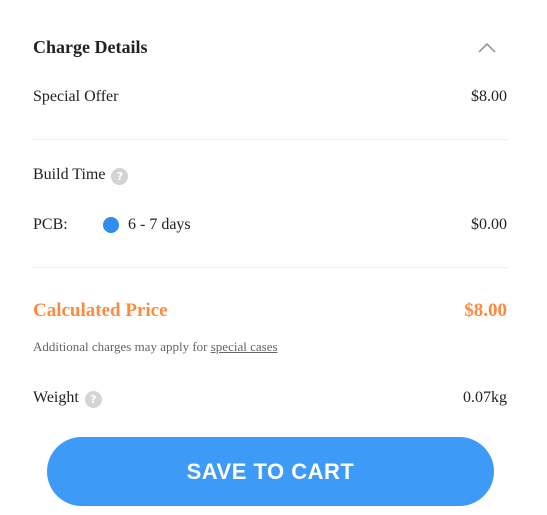 Image resolution: width=547 pixels, height=515 pixels. I want to click on weight-row: Weight ? 0.07kg, so click(270, 398).